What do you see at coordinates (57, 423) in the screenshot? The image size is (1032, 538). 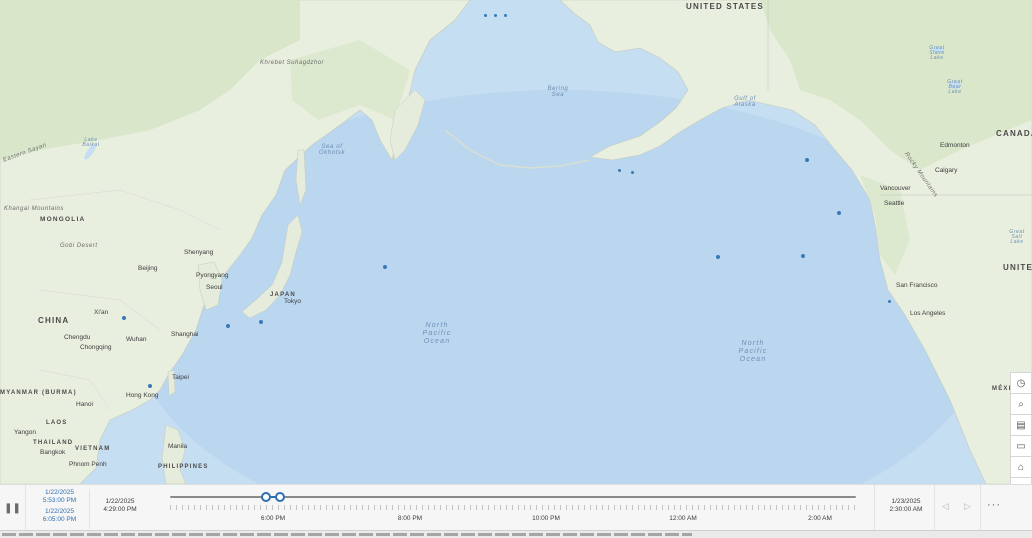 I see `country-label: LAOS` at bounding box center [57, 423].